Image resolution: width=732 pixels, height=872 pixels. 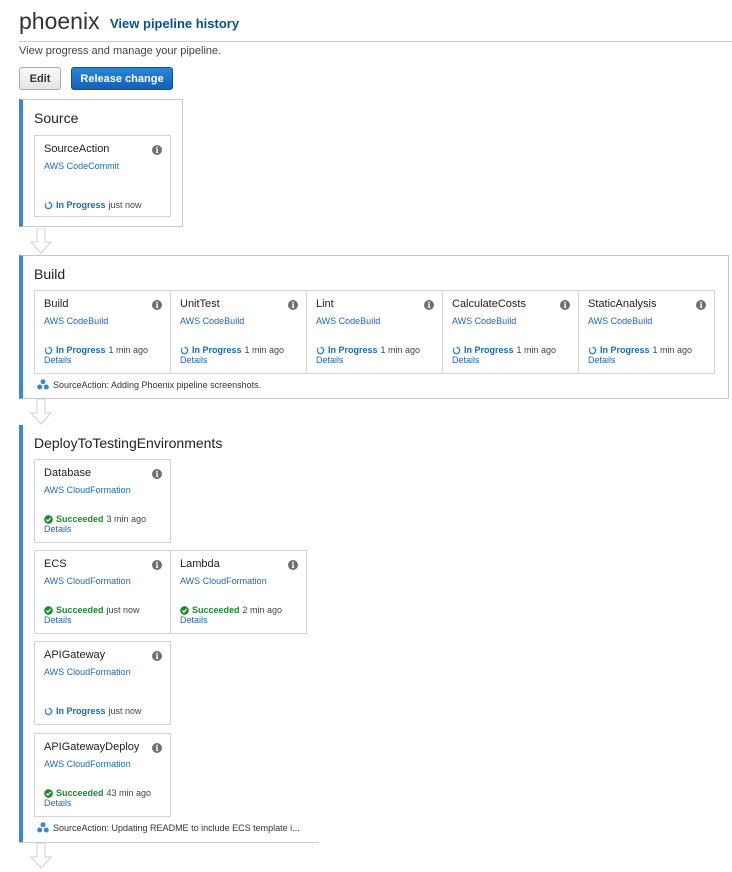 I want to click on action-name: Build, so click(x=56, y=304).